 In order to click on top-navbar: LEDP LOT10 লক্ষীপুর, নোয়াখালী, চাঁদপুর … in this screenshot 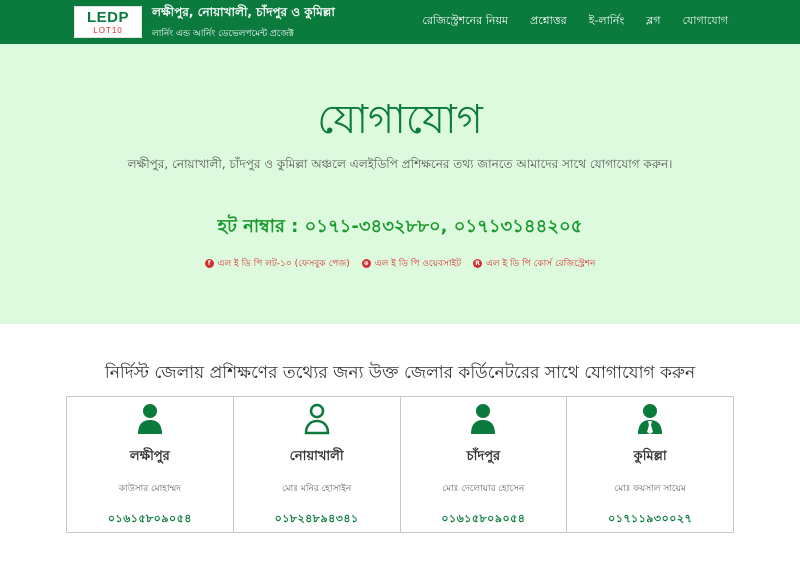, I will do `click(400, 22)`.